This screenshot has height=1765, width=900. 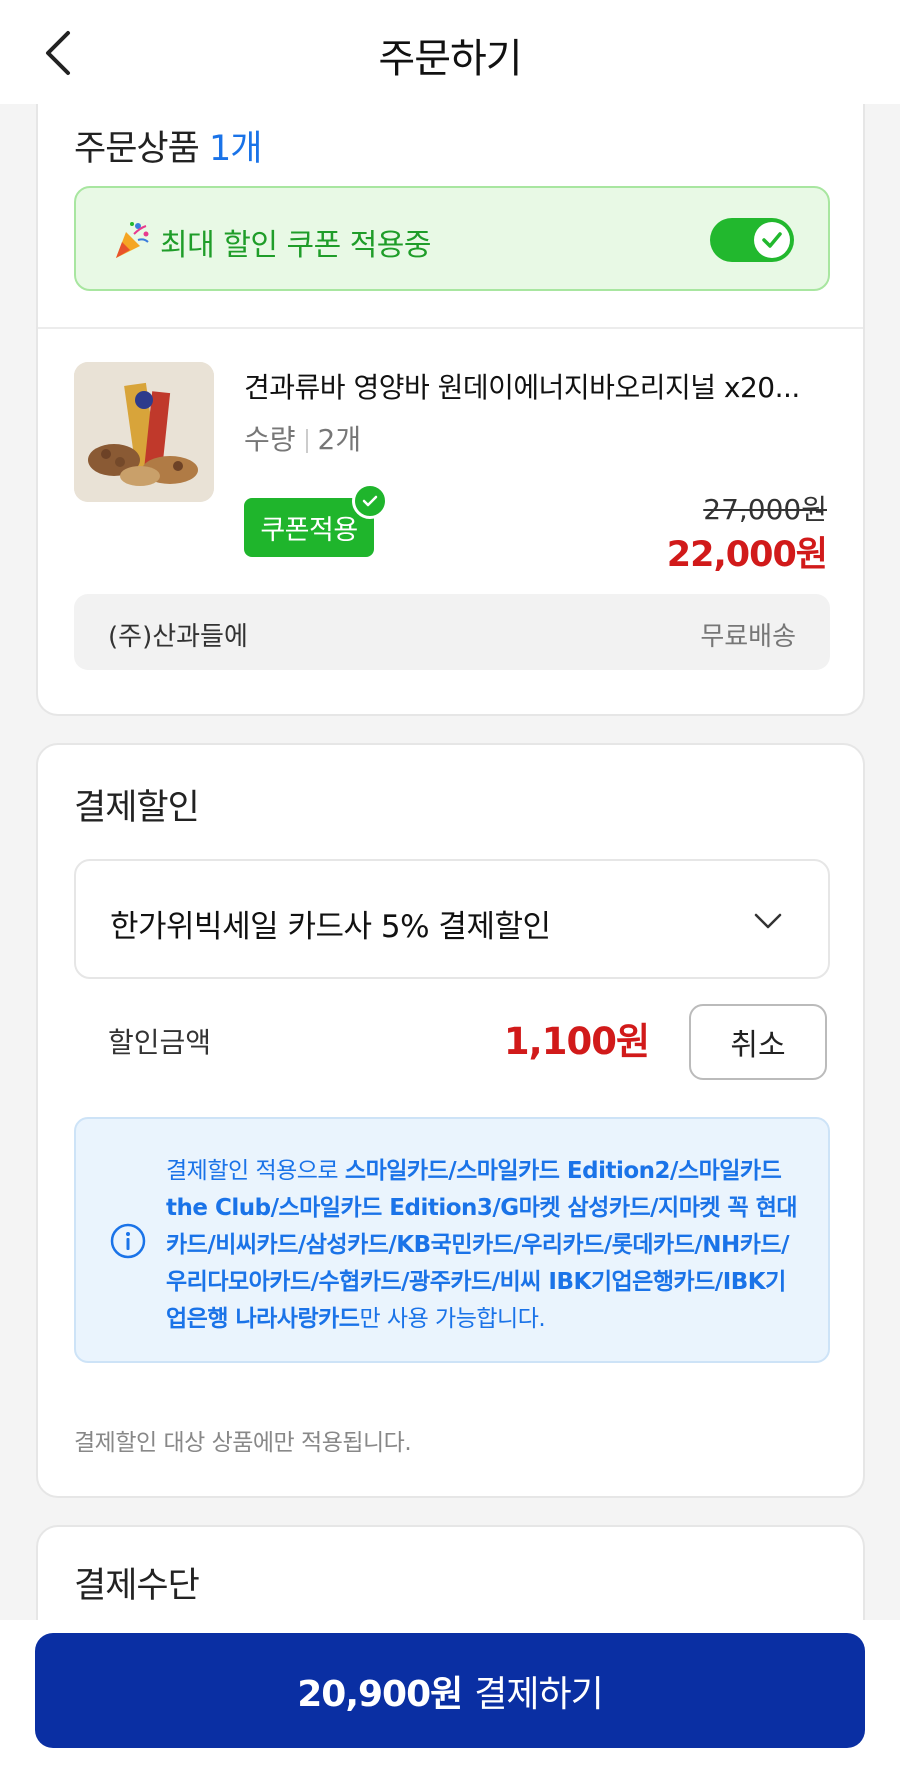 What do you see at coordinates (768, 921) in the screenshot?
I see `chevron-down-icon` at bounding box center [768, 921].